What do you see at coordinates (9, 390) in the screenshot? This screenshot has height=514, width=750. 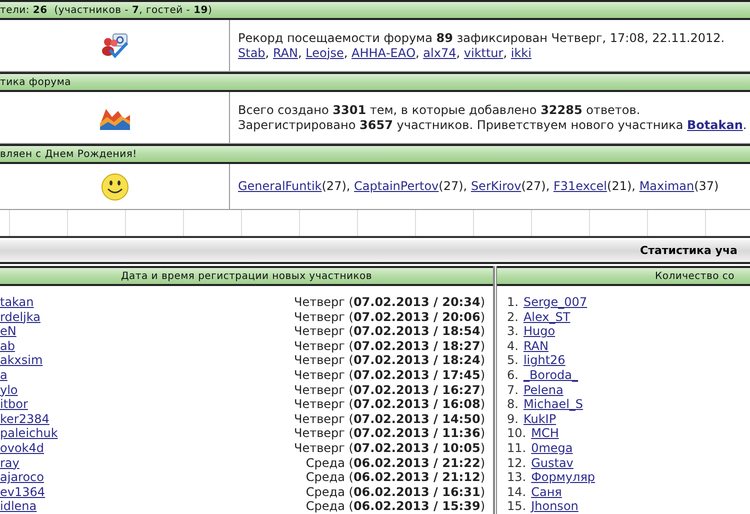 I see `user-link: ylo` at bounding box center [9, 390].